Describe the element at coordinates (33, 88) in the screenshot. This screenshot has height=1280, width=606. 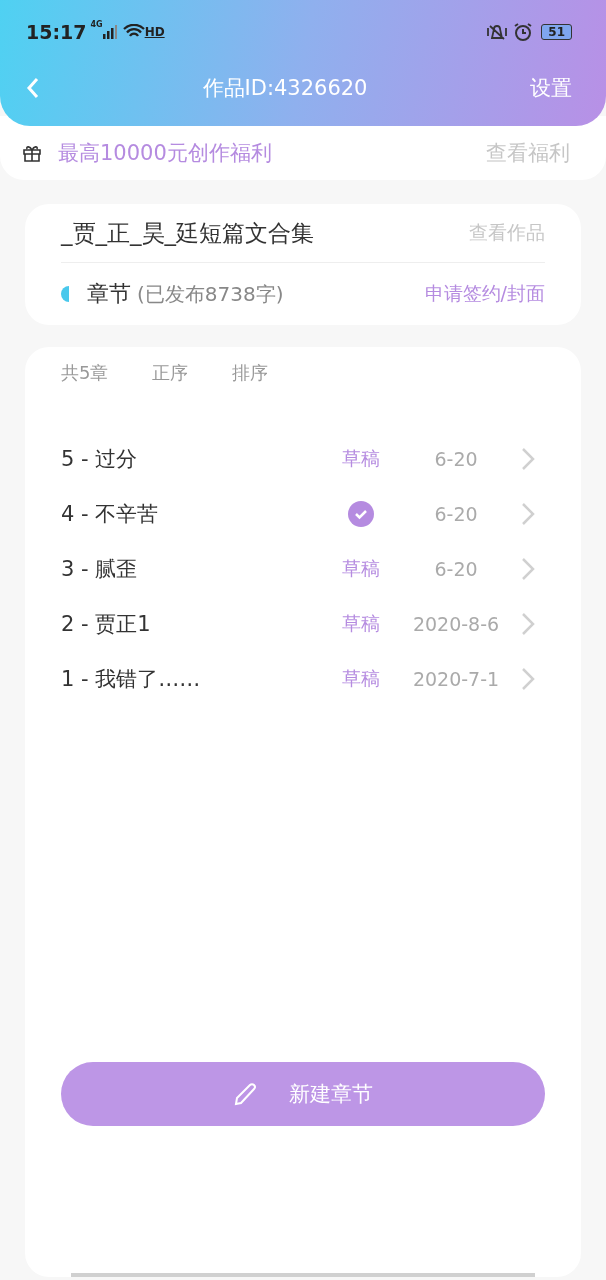
I see `back-icon` at that location.